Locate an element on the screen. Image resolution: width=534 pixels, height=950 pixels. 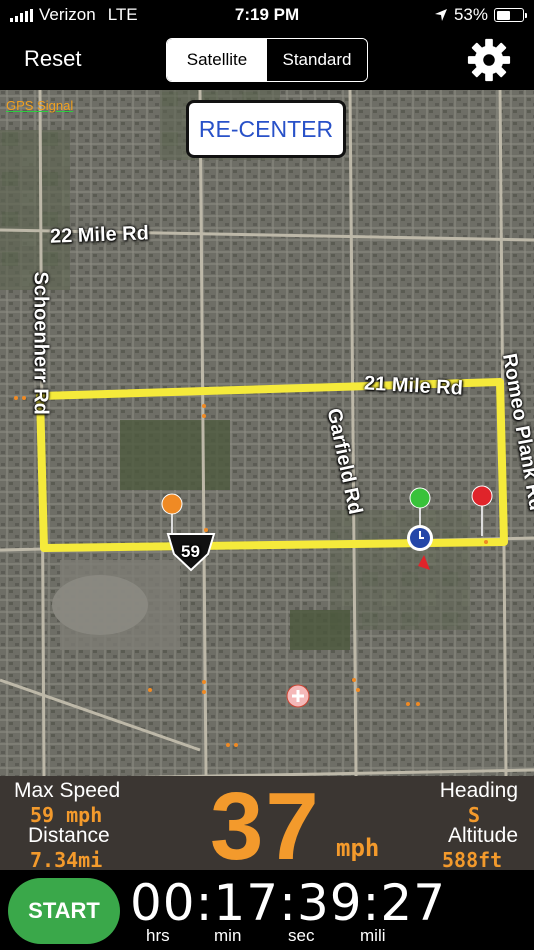
location-arrow-icon is located at coordinates (440, 15).